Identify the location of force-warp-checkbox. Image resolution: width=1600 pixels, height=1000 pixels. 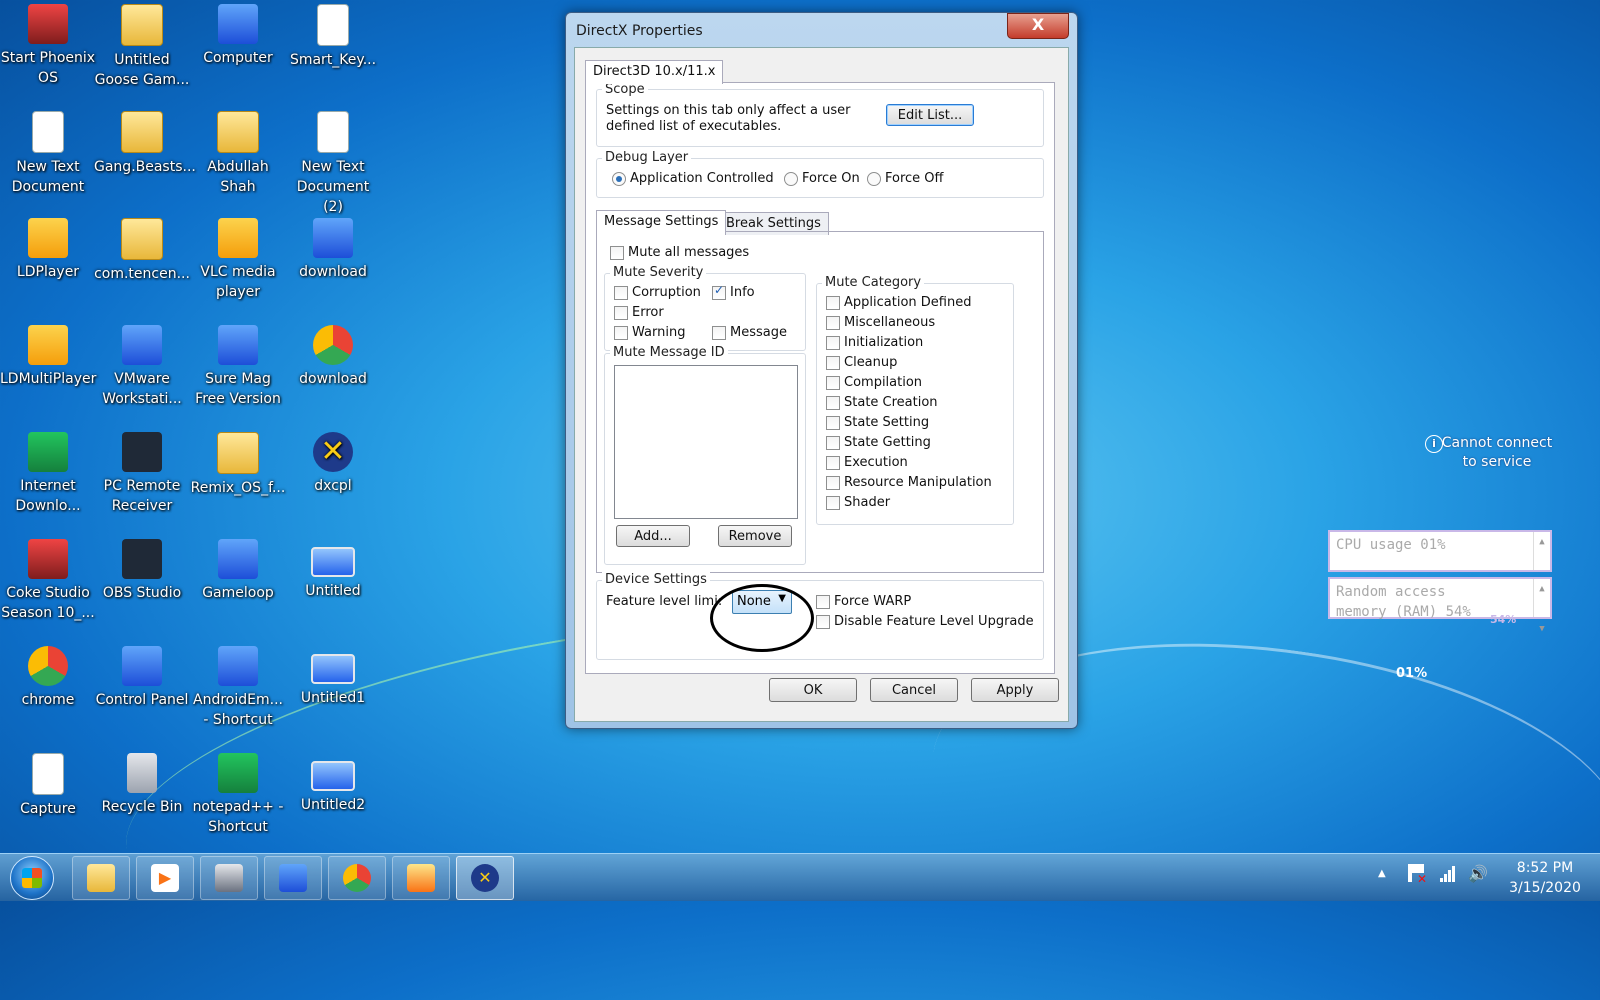
(823, 602).